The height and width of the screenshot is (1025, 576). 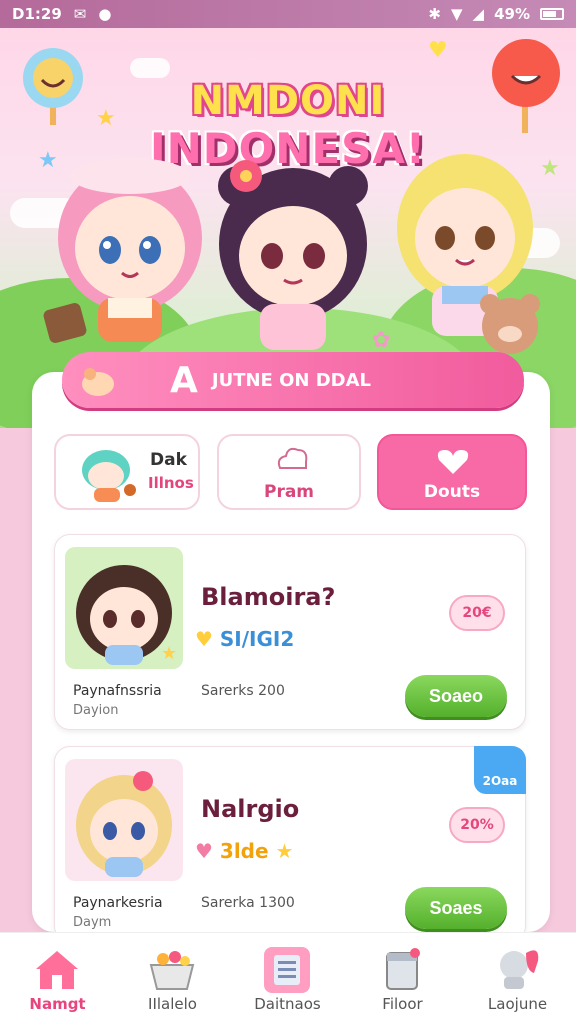 I want to click on bear-icon, so click(x=510, y=324).